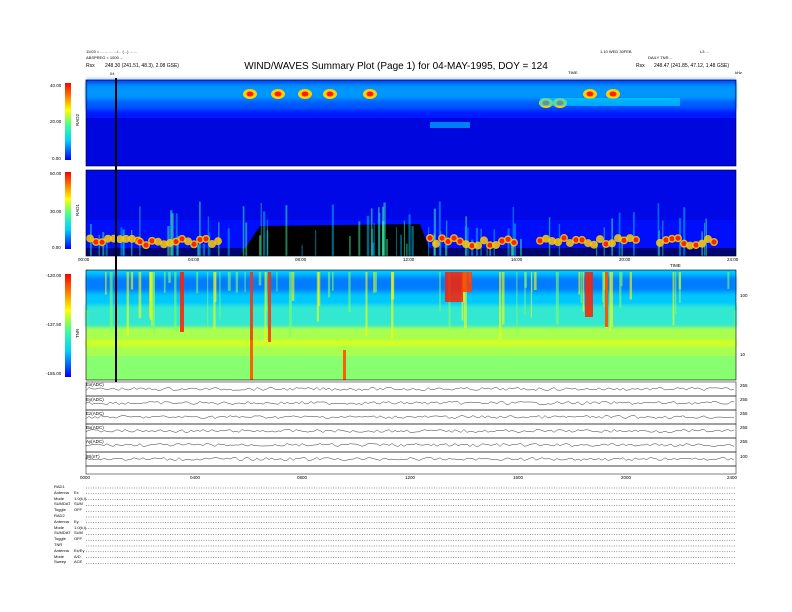  What do you see at coordinates (344, 365) in the screenshot?
I see `tnr-spike` at bounding box center [344, 365].